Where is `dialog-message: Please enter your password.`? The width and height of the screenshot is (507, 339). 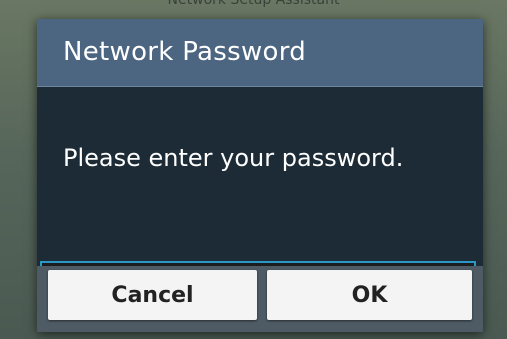 dialog-message: Please enter your password. is located at coordinates (233, 158).